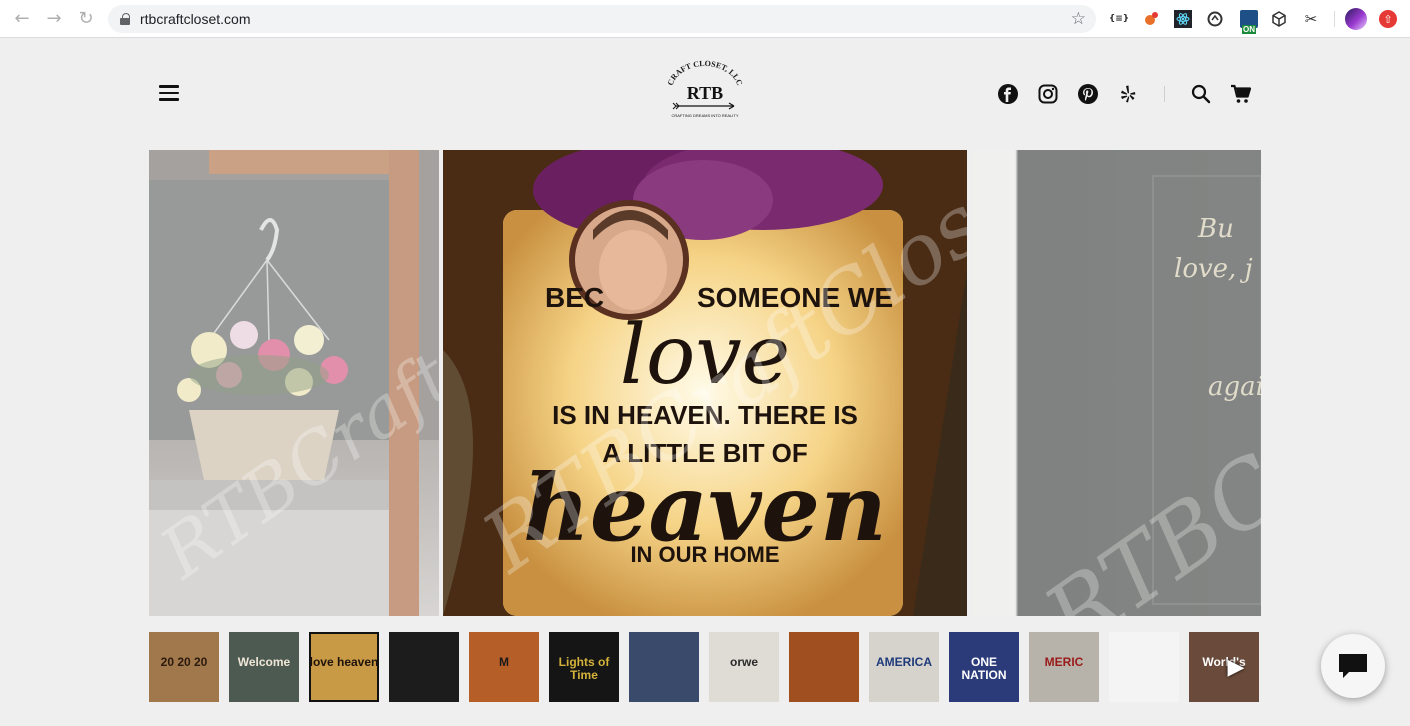 The height and width of the screenshot is (726, 1410). I want to click on address-bar: rtbcraftcloset.com ☆, so click(602, 19).